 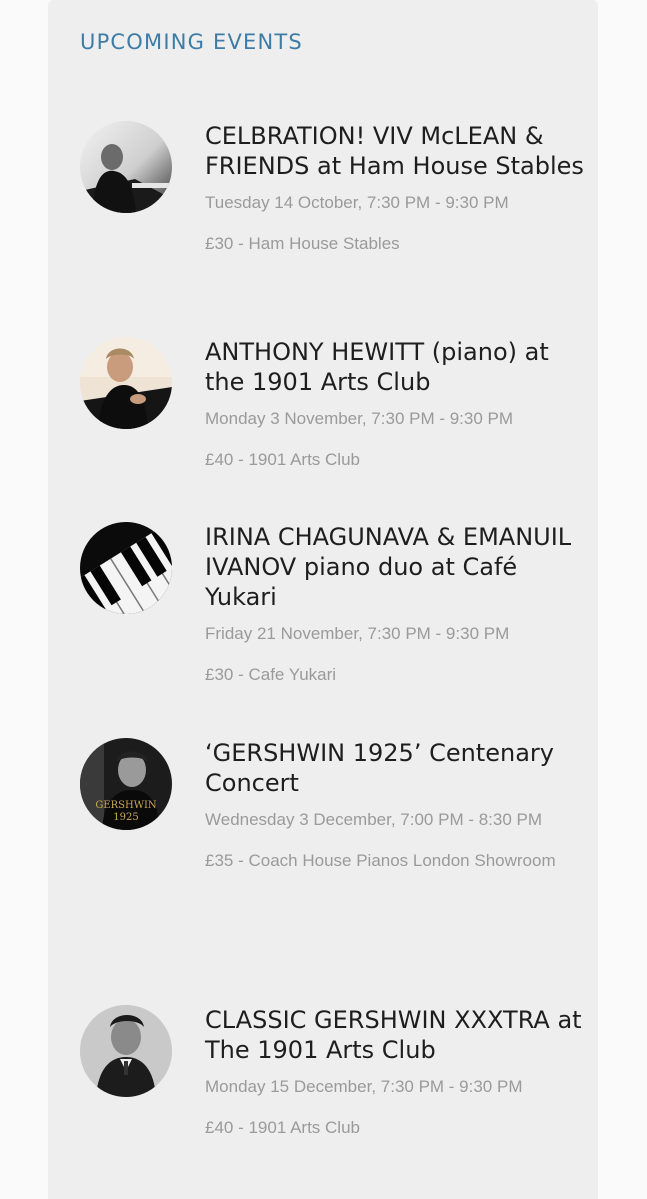 I want to click on event-price-venue: £30 - Cafe Yukari, so click(x=271, y=674).